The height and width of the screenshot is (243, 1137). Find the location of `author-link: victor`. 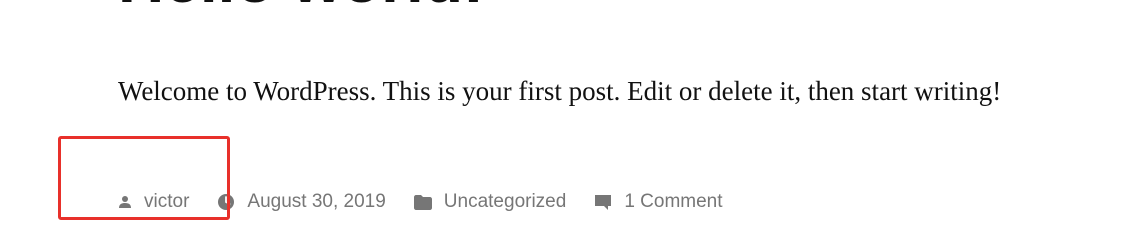

author-link: victor is located at coordinates (166, 202).